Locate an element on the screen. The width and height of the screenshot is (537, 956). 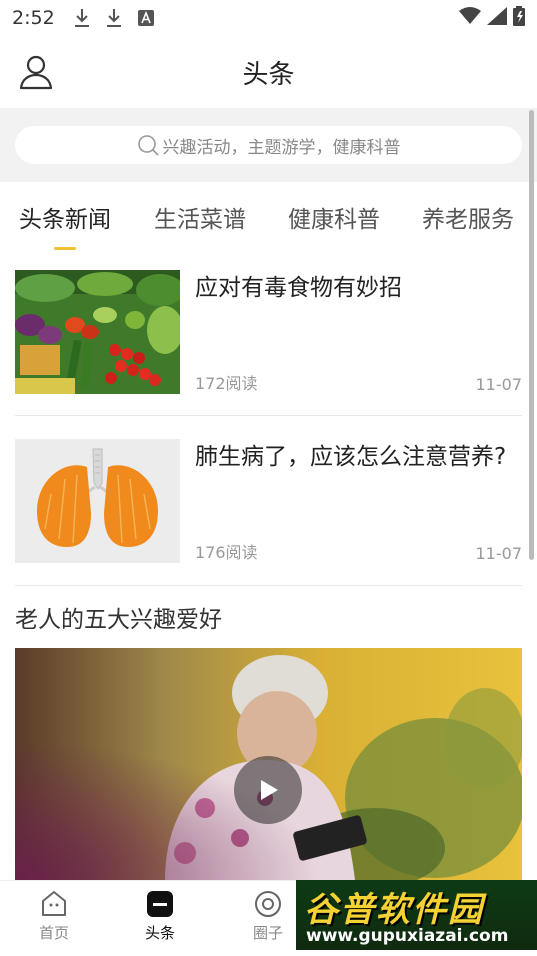
nav-home: 首页 is located at coordinates (54, 916).